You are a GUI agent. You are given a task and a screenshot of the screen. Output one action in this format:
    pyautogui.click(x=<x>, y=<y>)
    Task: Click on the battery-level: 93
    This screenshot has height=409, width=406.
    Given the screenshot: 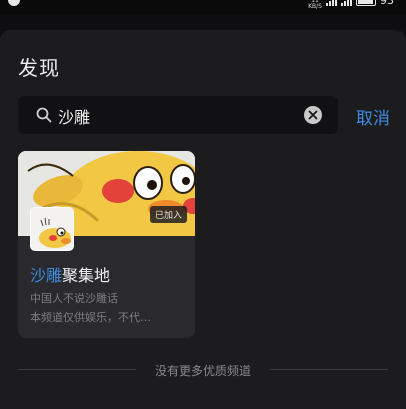 What is the action you would take?
    pyautogui.click(x=387, y=3)
    